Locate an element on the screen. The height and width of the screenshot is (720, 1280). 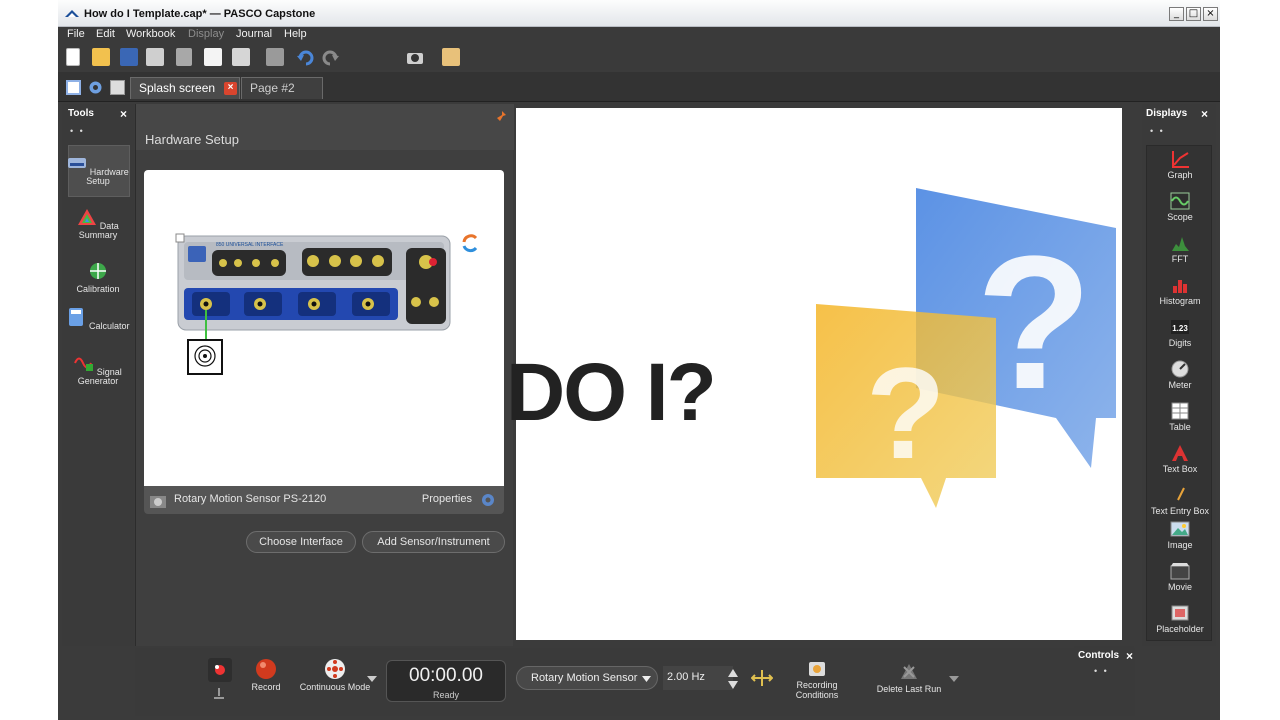
rate-stepper-icon is located at coordinates (733, 679).